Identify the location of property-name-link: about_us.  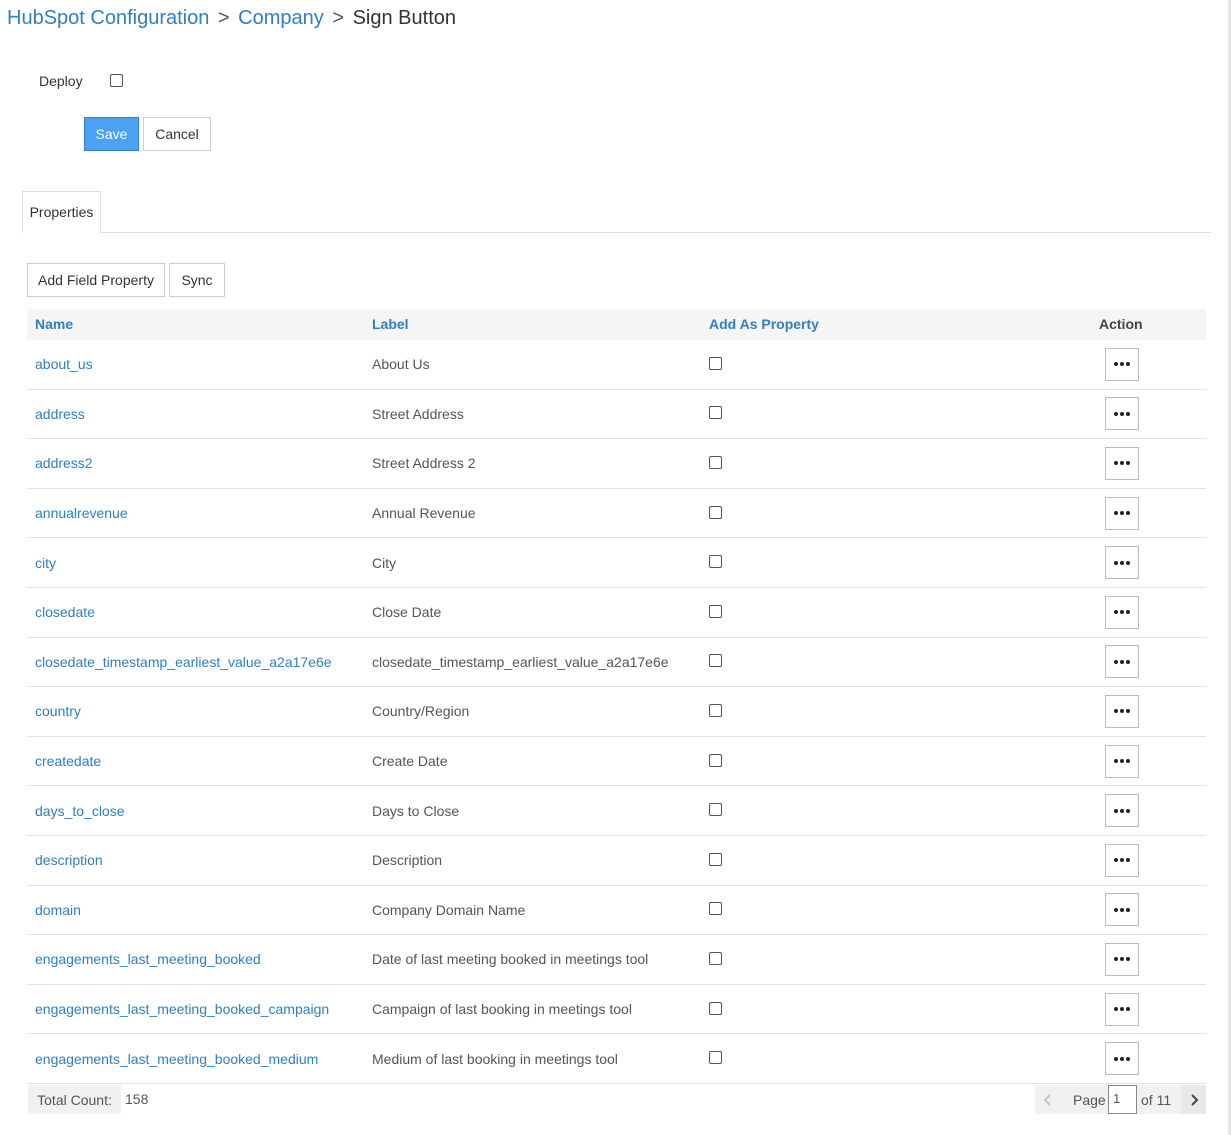
(64, 364).